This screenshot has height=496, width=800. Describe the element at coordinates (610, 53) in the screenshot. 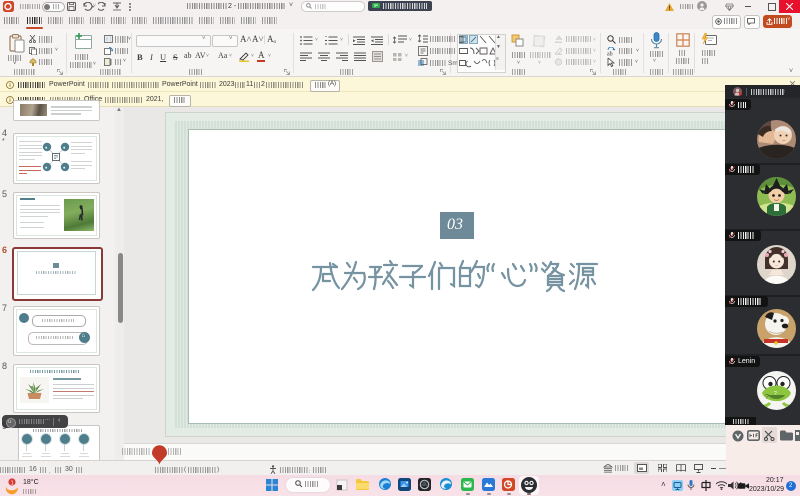

I see `svg-text: ab` at that location.